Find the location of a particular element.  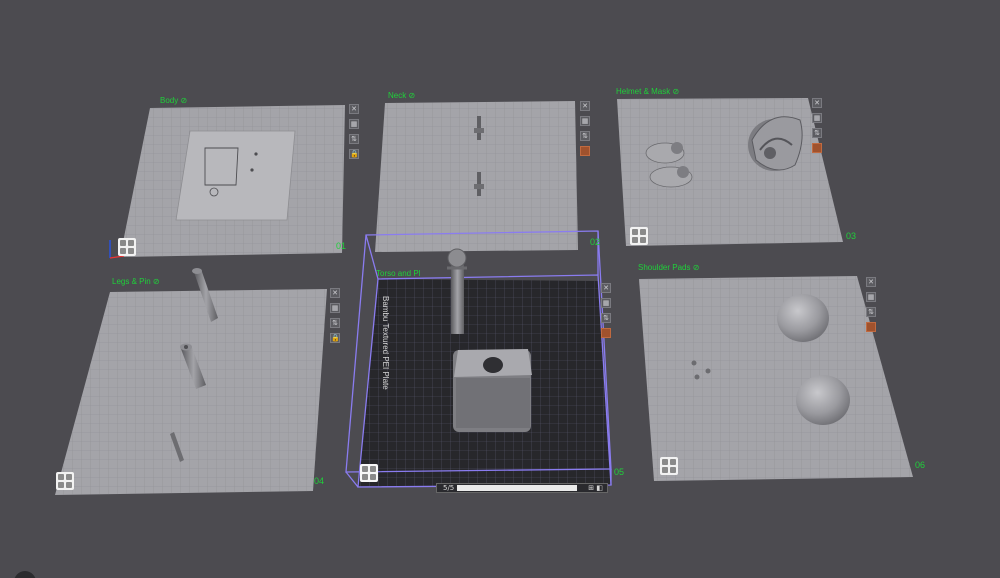

plate-status-bar: 5/5 ⊞ ◧ is located at coordinates (522, 488).